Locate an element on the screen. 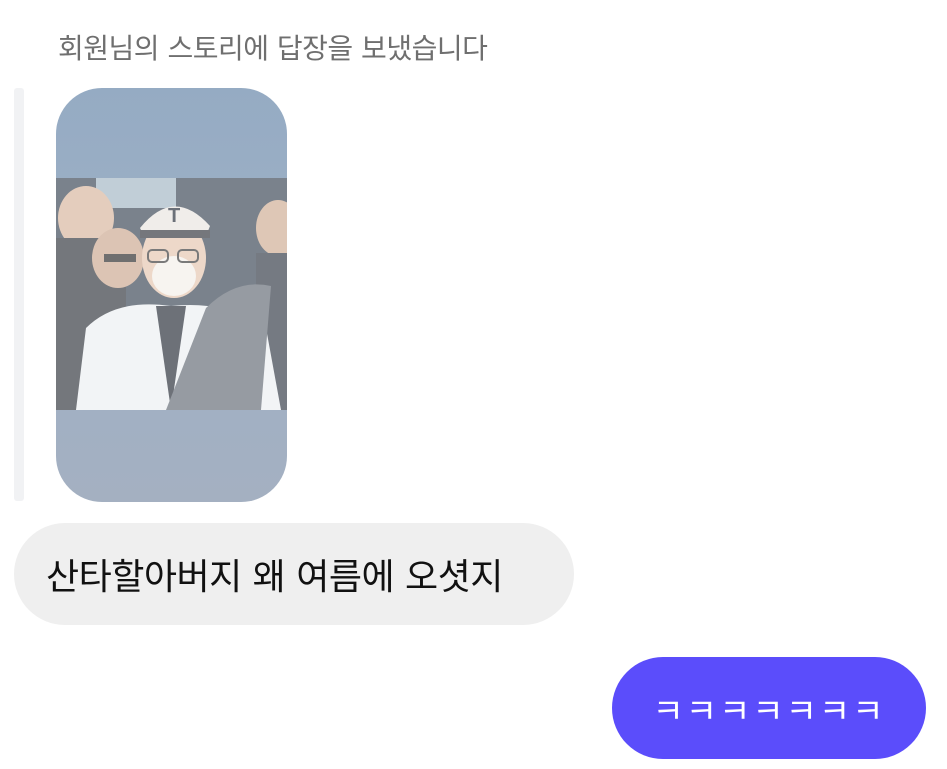  story-thumbnail: T is located at coordinates (171, 295).